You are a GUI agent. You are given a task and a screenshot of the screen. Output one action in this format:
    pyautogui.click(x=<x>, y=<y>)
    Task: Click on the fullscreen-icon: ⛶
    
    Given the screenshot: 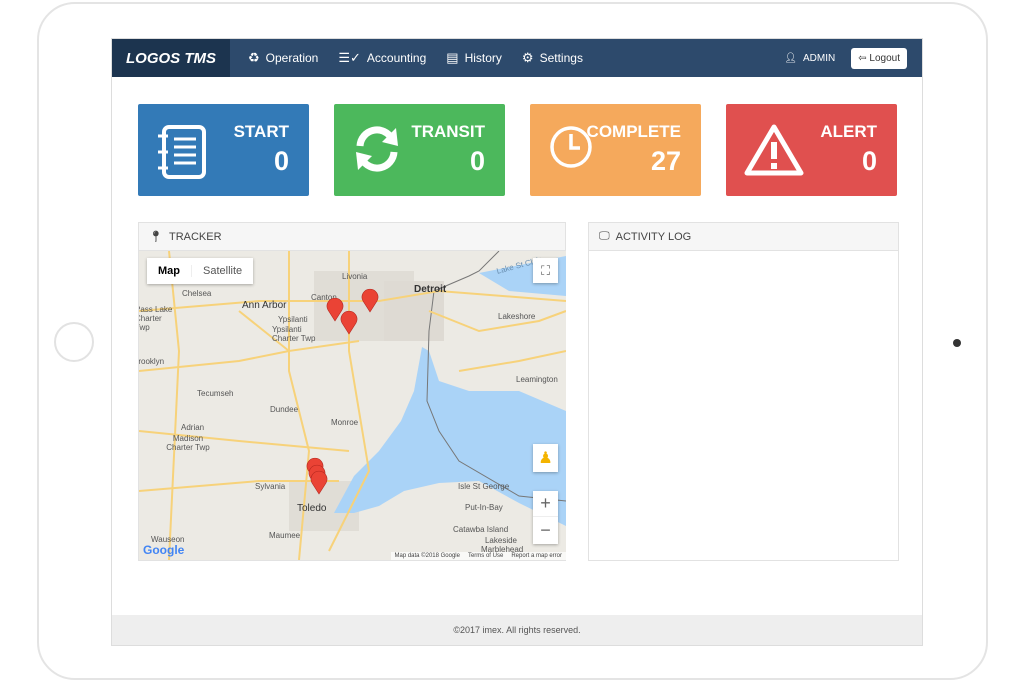 What is the action you would take?
    pyautogui.click(x=545, y=270)
    